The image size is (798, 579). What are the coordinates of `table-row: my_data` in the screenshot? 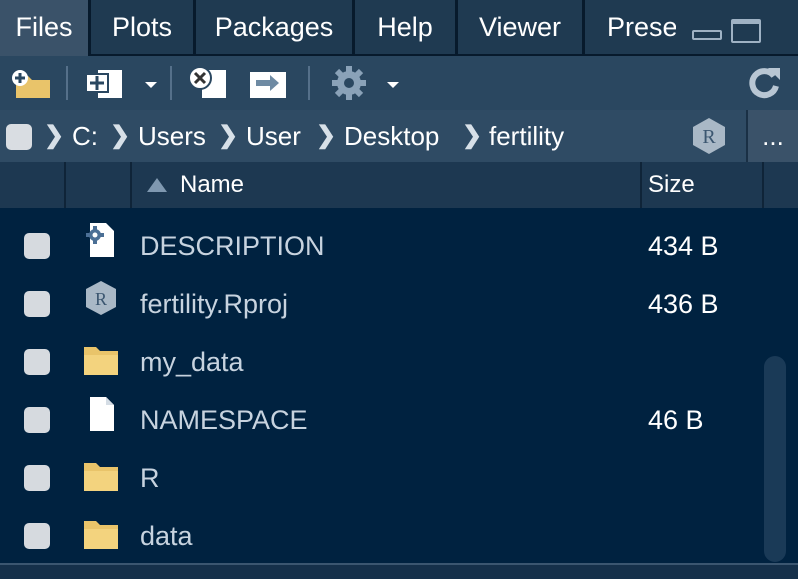 It's located at (380, 362).